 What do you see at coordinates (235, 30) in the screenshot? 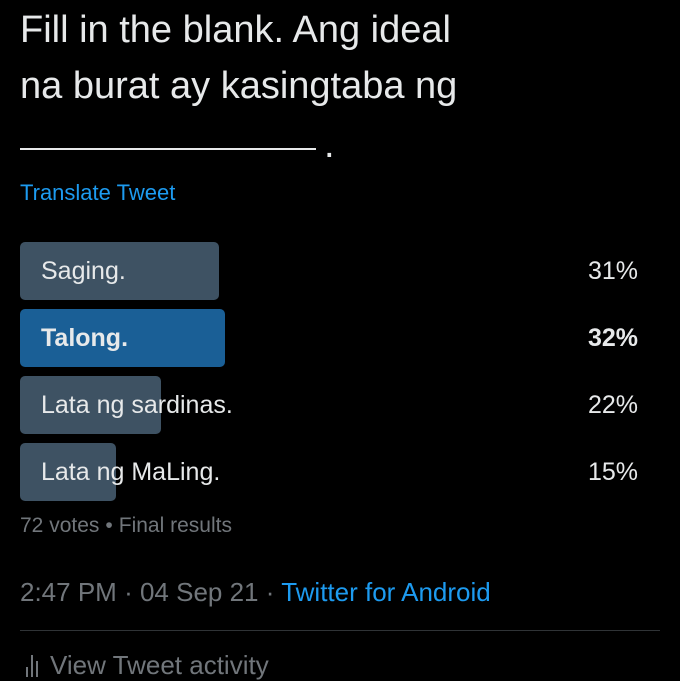
I see `tweet-text-line-1: Fill in the blank. Ang ideal` at bounding box center [235, 30].